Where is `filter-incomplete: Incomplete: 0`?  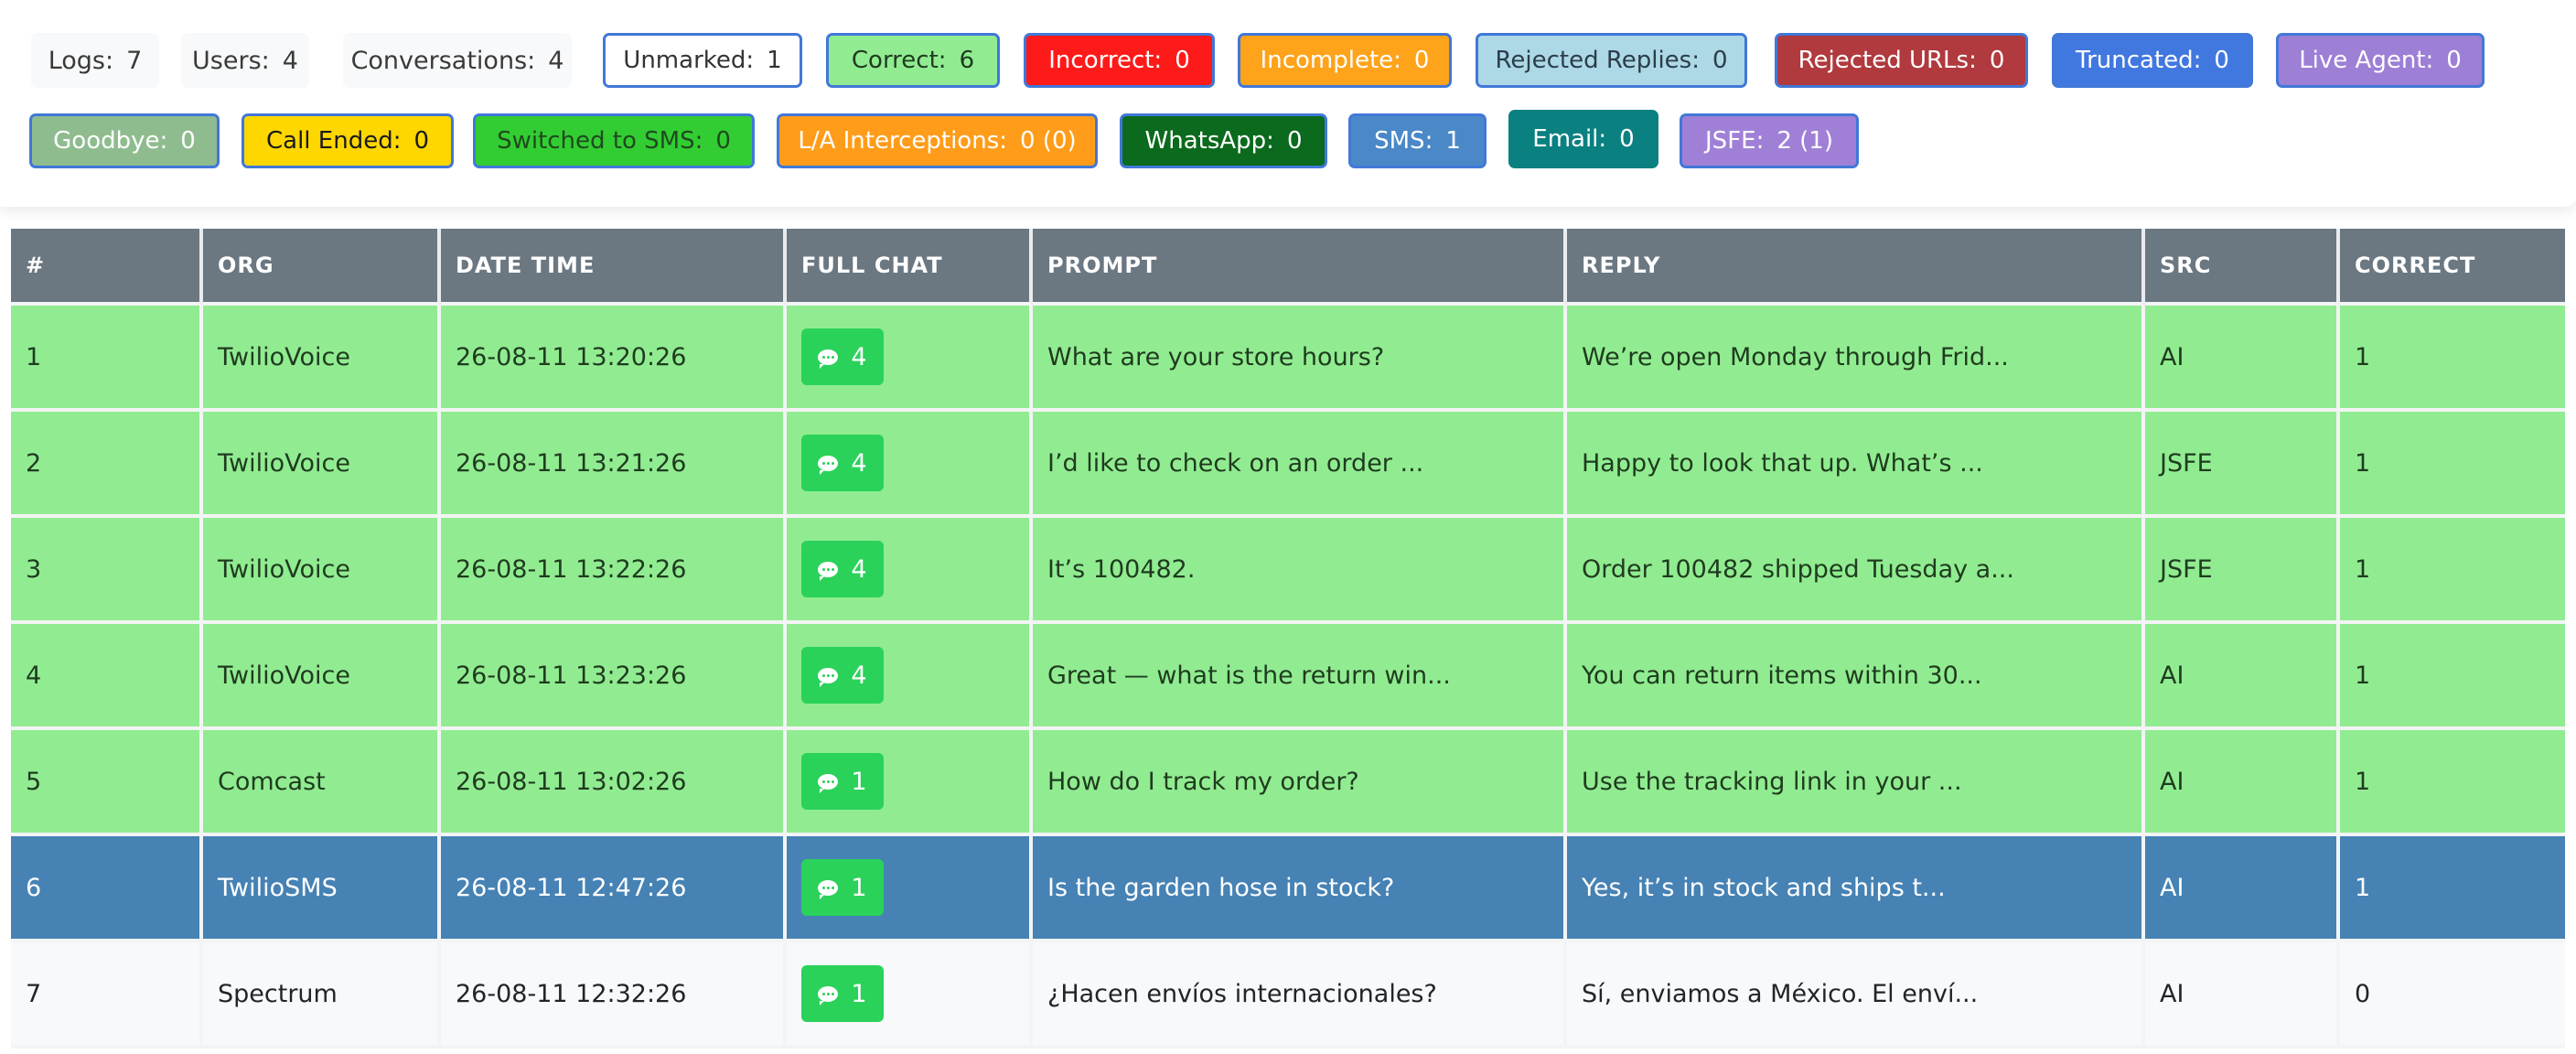 filter-incomplete: Incomplete: 0 is located at coordinates (1345, 60).